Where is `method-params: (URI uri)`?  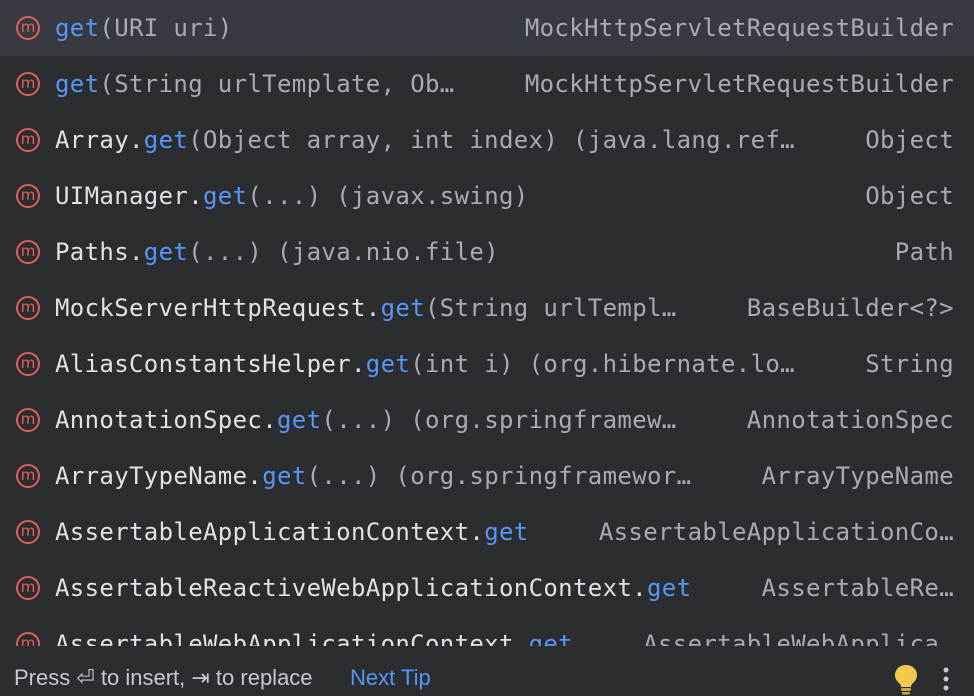 method-params: (URI uri) is located at coordinates (166, 28).